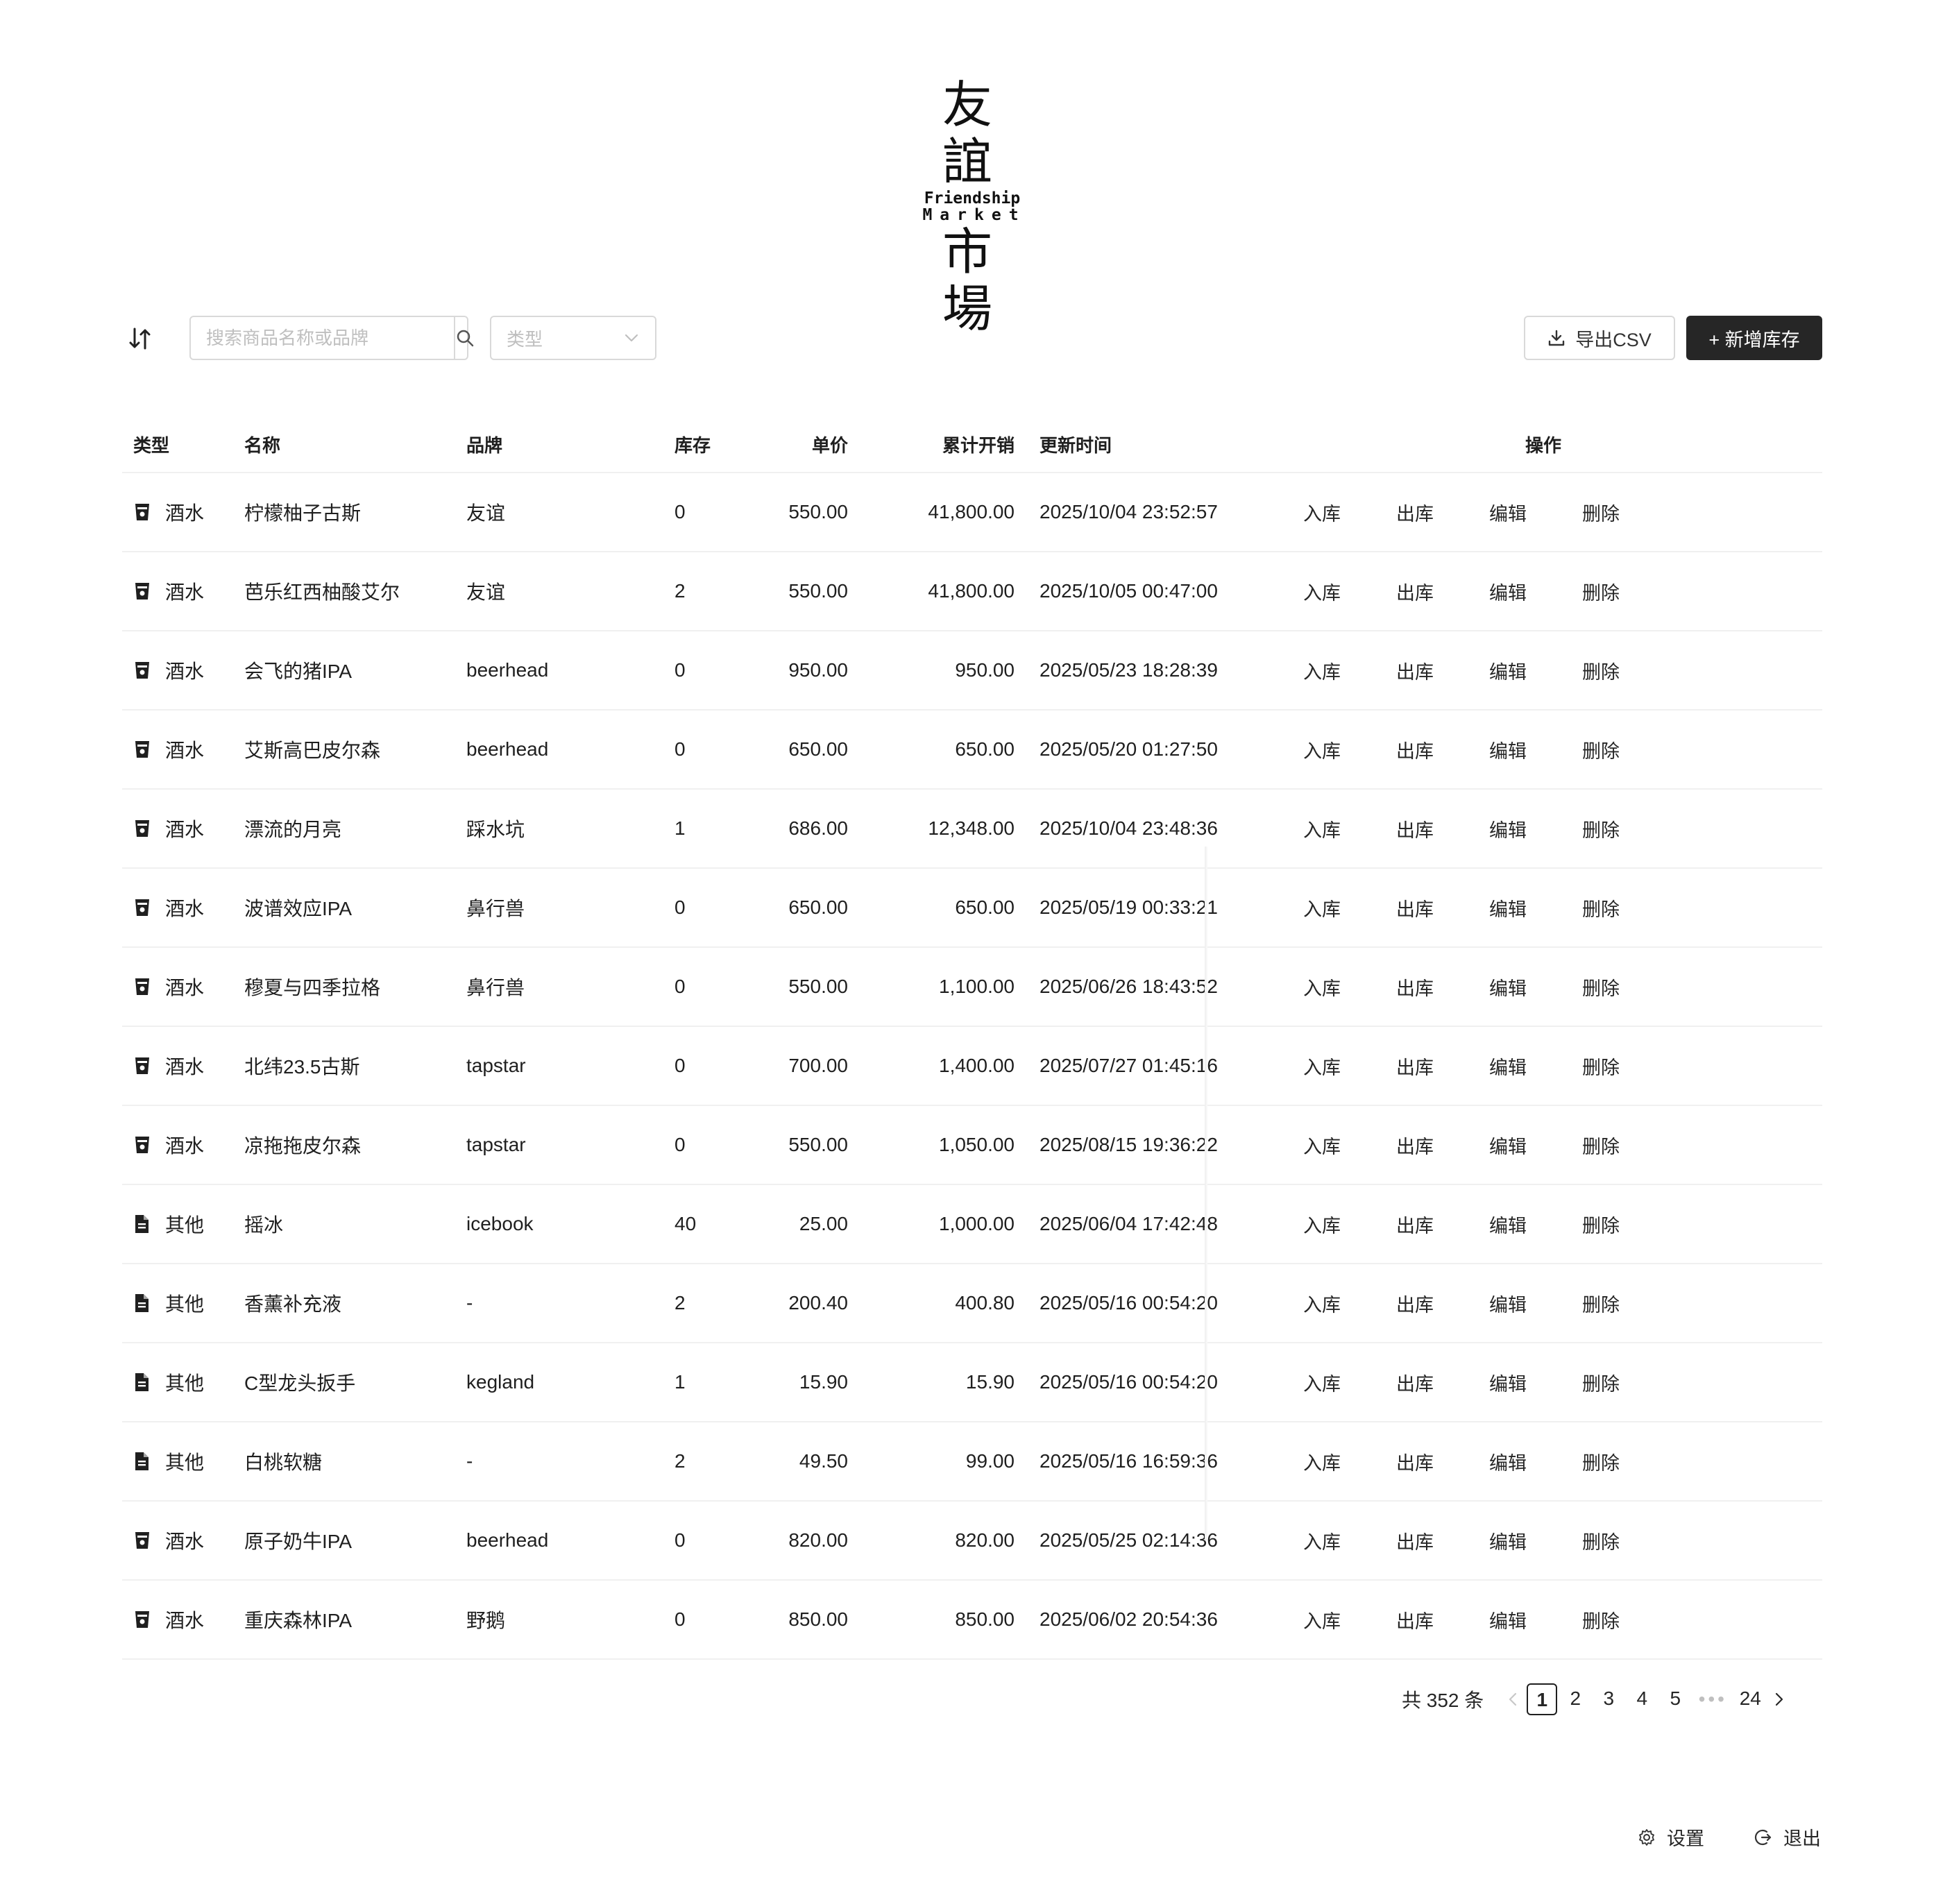 Image resolution: width=1943 pixels, height=1904 pixels. I want to click on total-cost-cell: 41,800.00, so click(971, 591).